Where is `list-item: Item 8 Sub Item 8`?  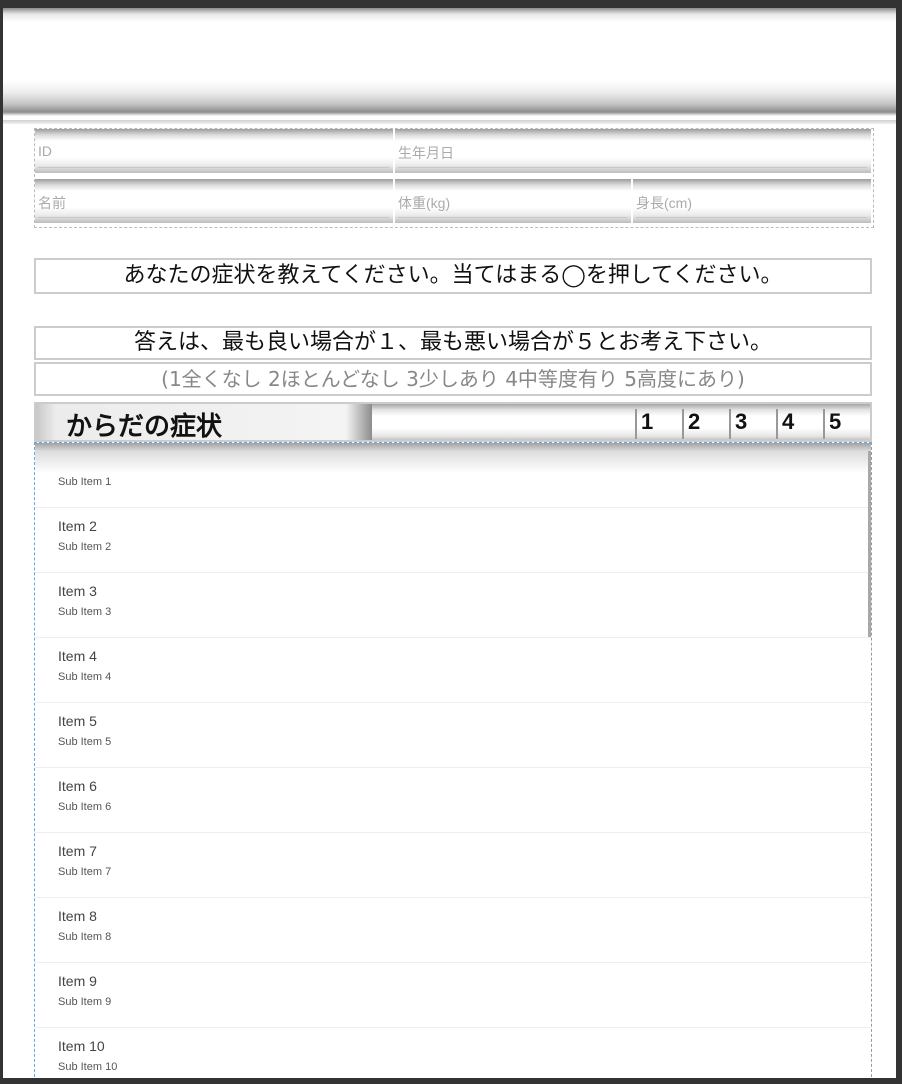 list-item: Item 8 Sub Item 8 is located at coordinates (453, 930).